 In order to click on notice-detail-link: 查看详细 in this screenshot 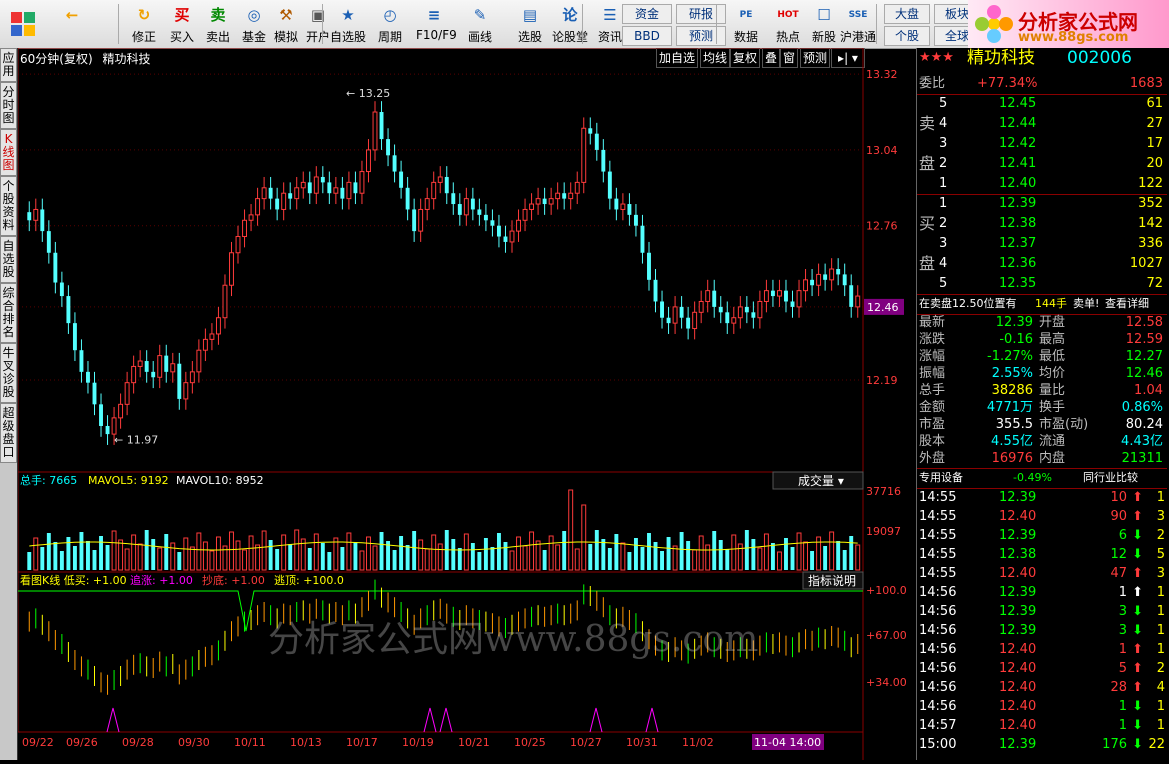, I will do `click(1127, 304)`.